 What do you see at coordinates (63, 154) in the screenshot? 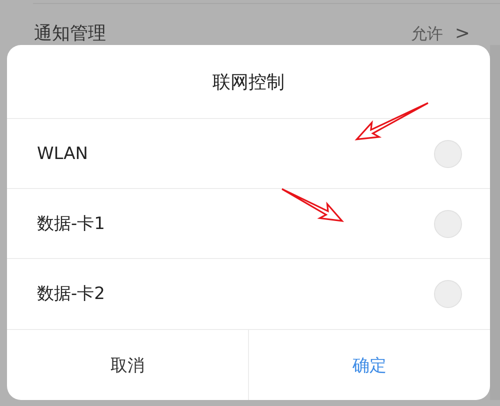
I see `option-label: WLAN` at bounding box center [63, 154].